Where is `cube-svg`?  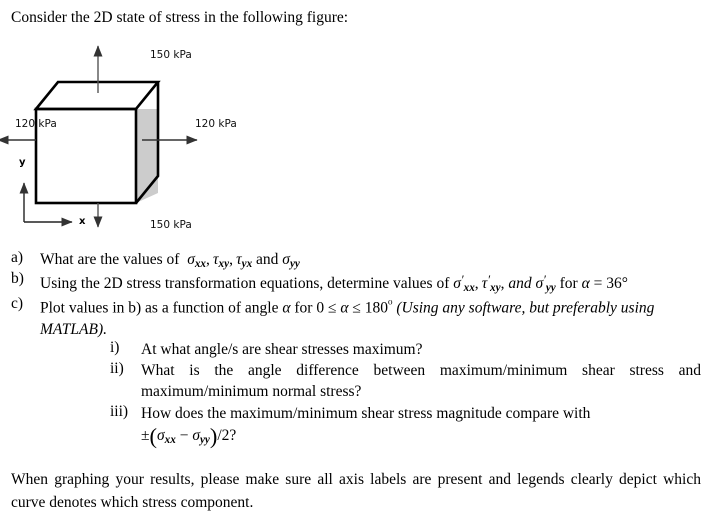 cube-svg is located at coordinates (99, 136).